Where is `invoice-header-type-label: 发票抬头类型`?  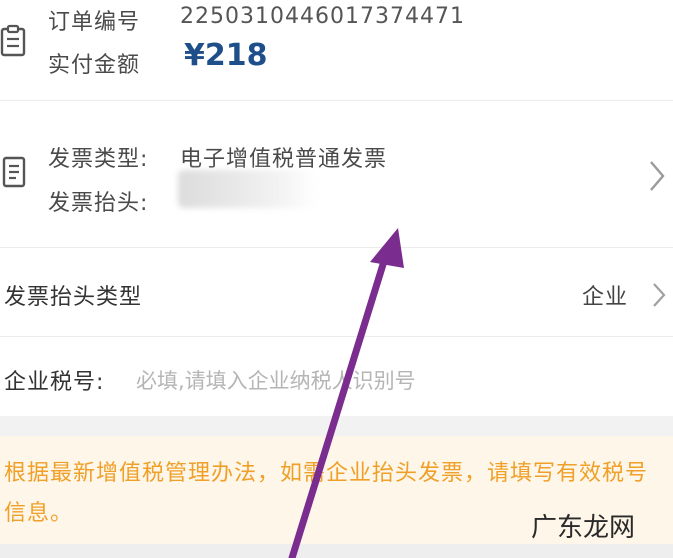
invoice-header-type-label: 发票抬头类型 is located at coordinates (73, 297).